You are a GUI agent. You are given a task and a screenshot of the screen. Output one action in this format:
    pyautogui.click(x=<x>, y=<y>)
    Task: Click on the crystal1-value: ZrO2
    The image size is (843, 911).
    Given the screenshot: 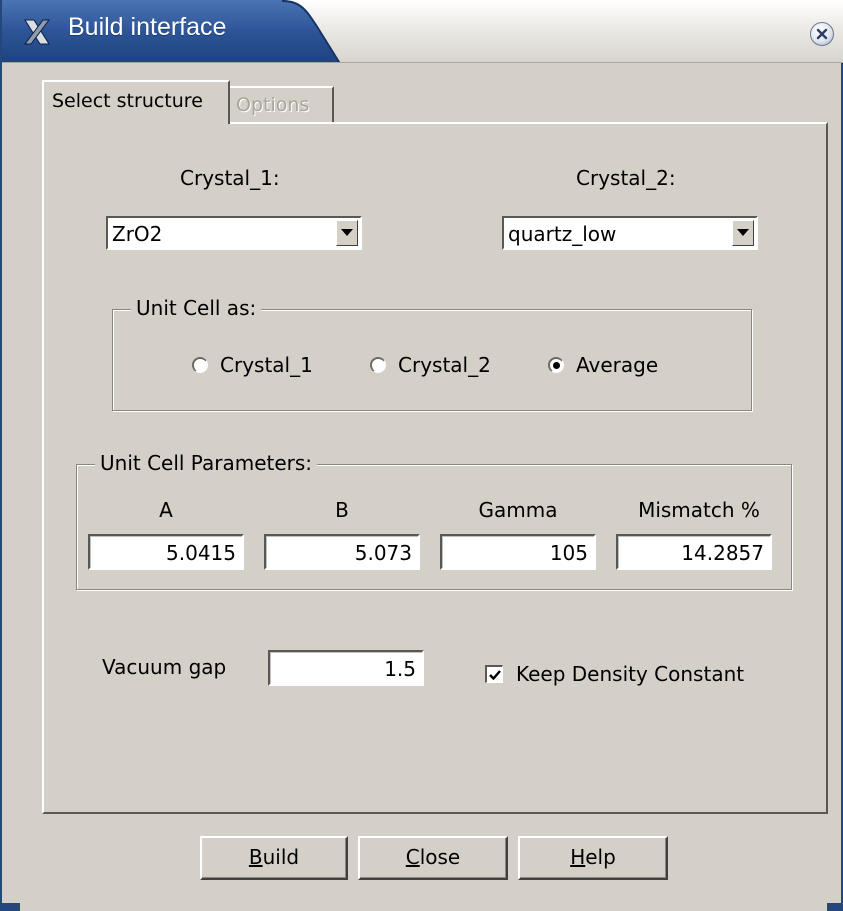 What is the action you would take?
    pyautogui.click(x=137, y=234)
    